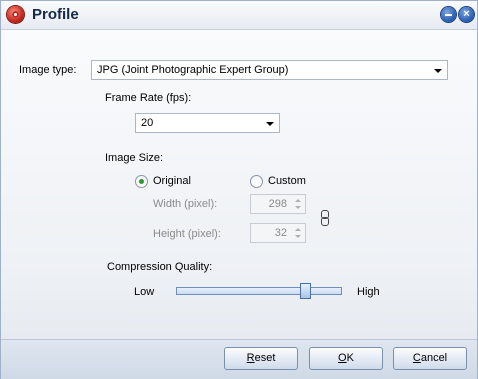  Describe the element at coordinates (256, 181) in the screenshot. I see `custom-radio` at that location.